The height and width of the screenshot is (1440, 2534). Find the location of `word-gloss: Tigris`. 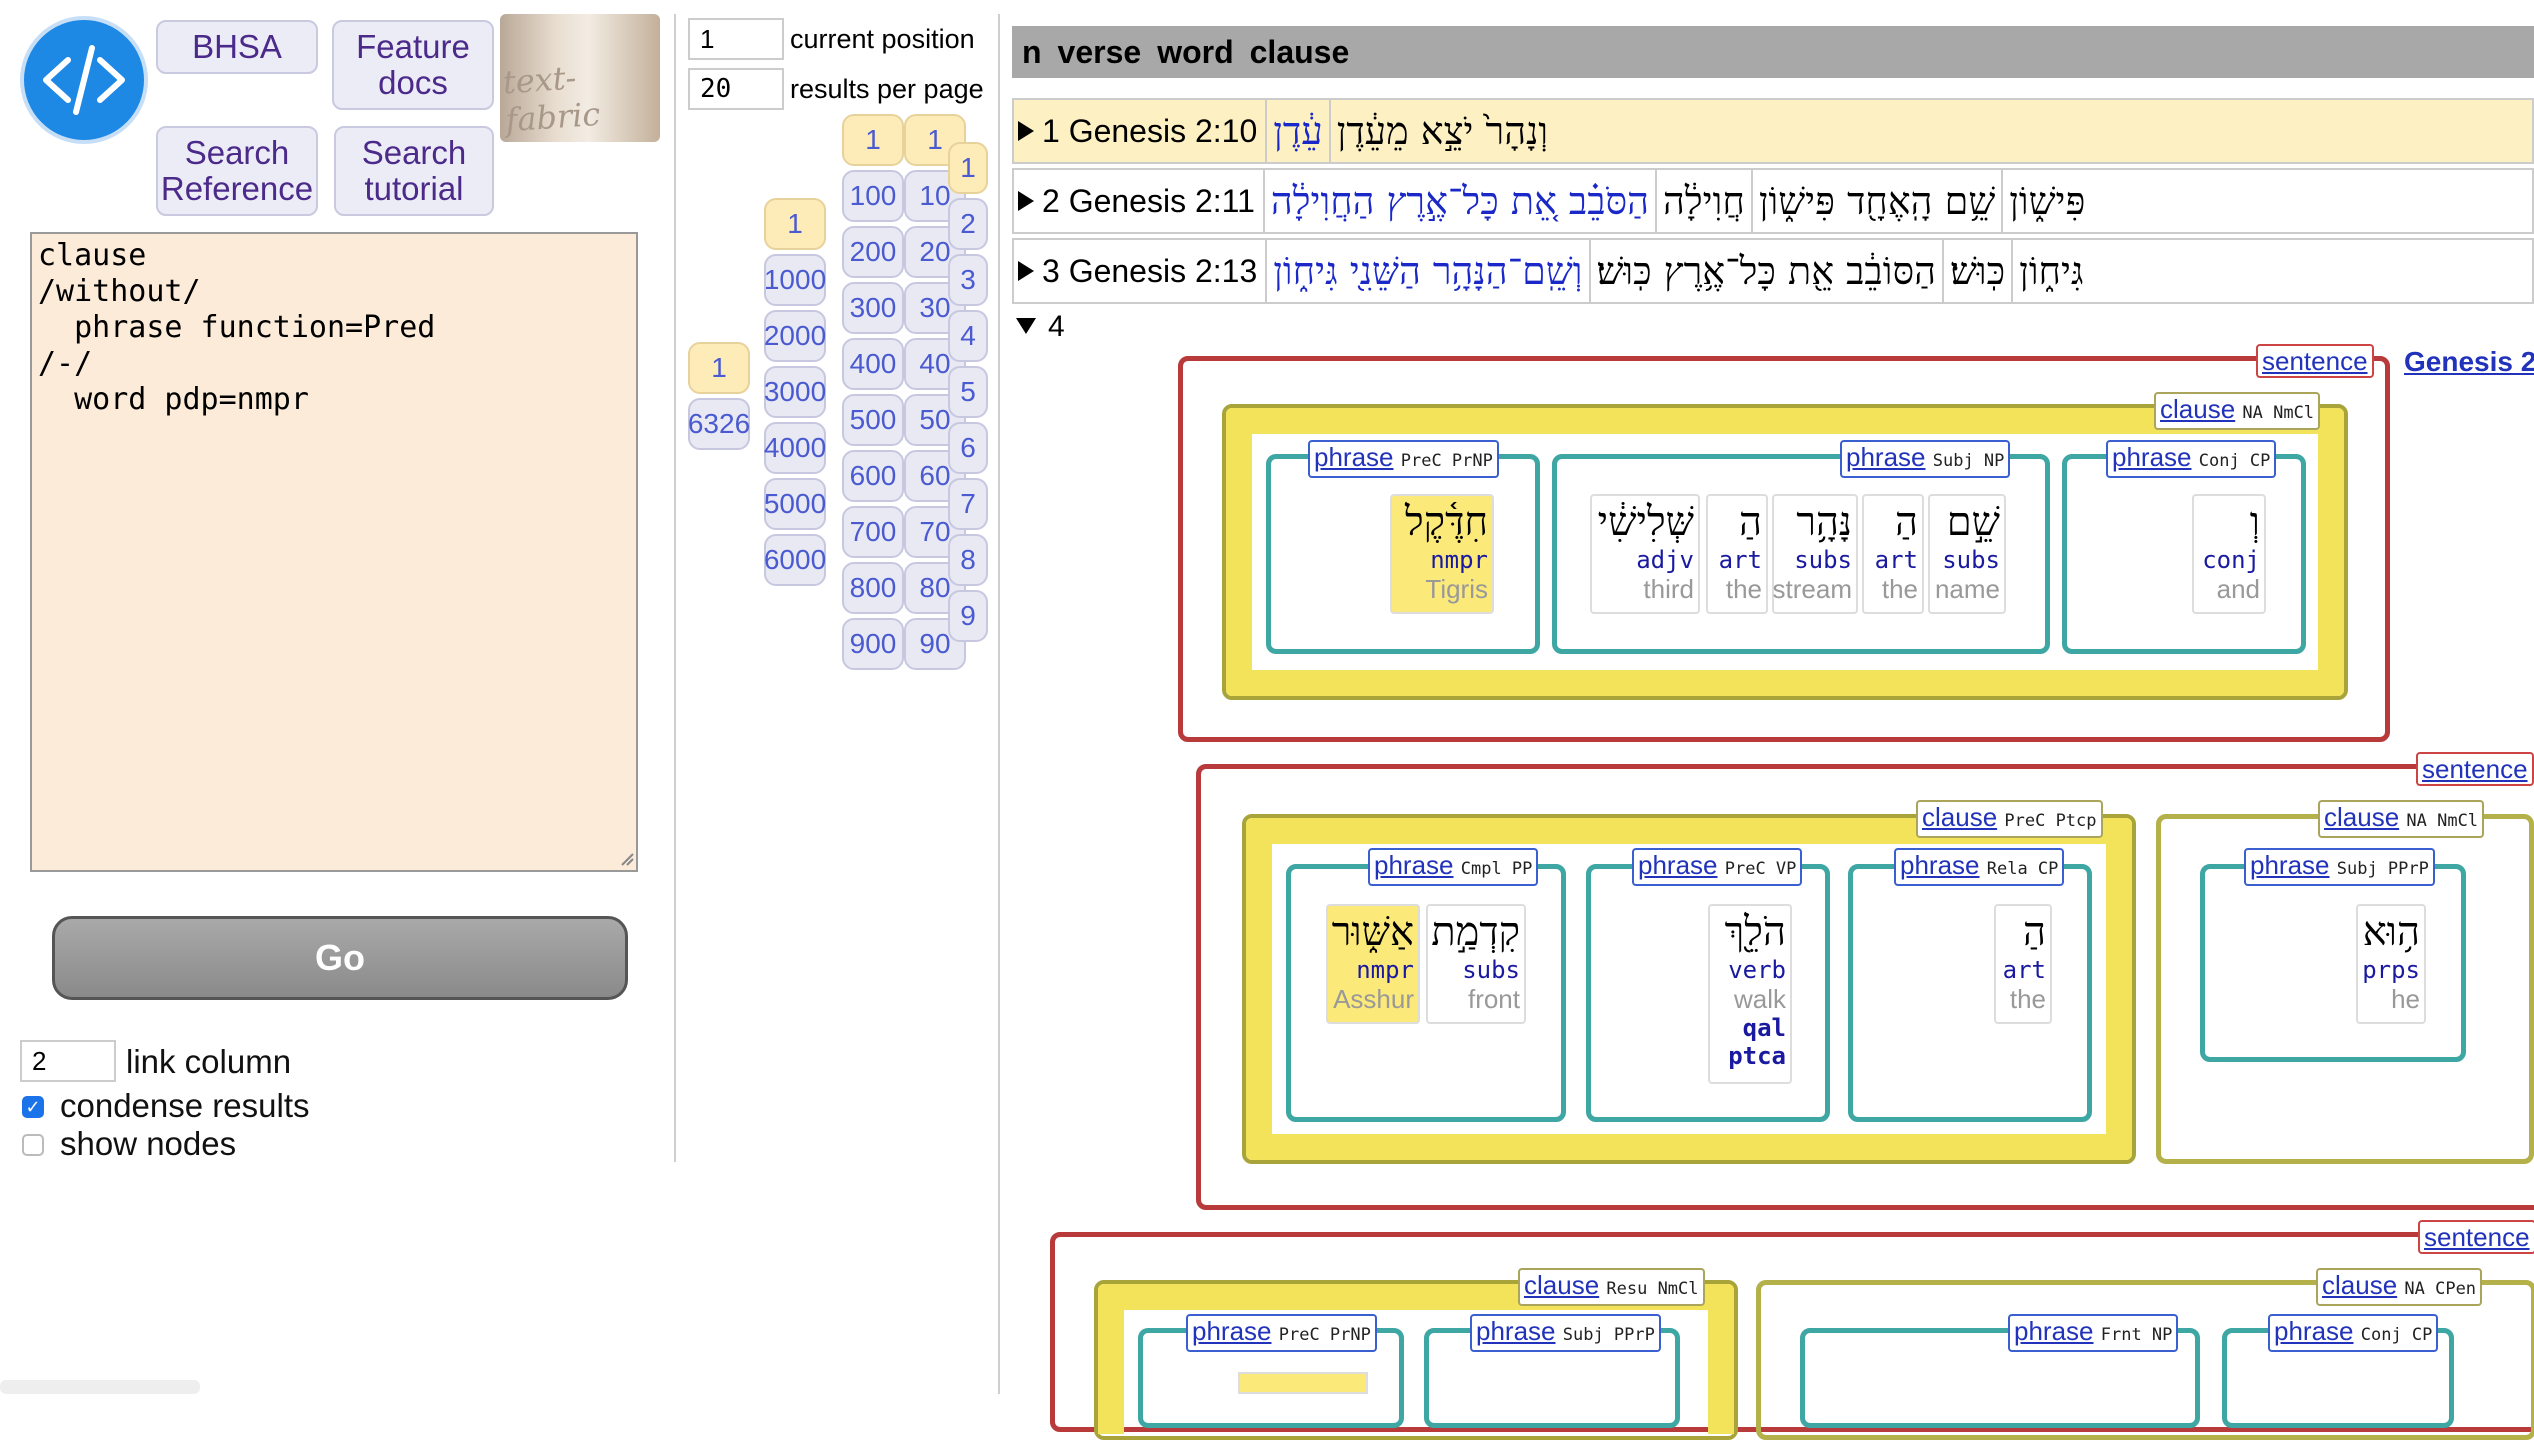

word-gloss: Tigris is located at coordinates (1456, 589).